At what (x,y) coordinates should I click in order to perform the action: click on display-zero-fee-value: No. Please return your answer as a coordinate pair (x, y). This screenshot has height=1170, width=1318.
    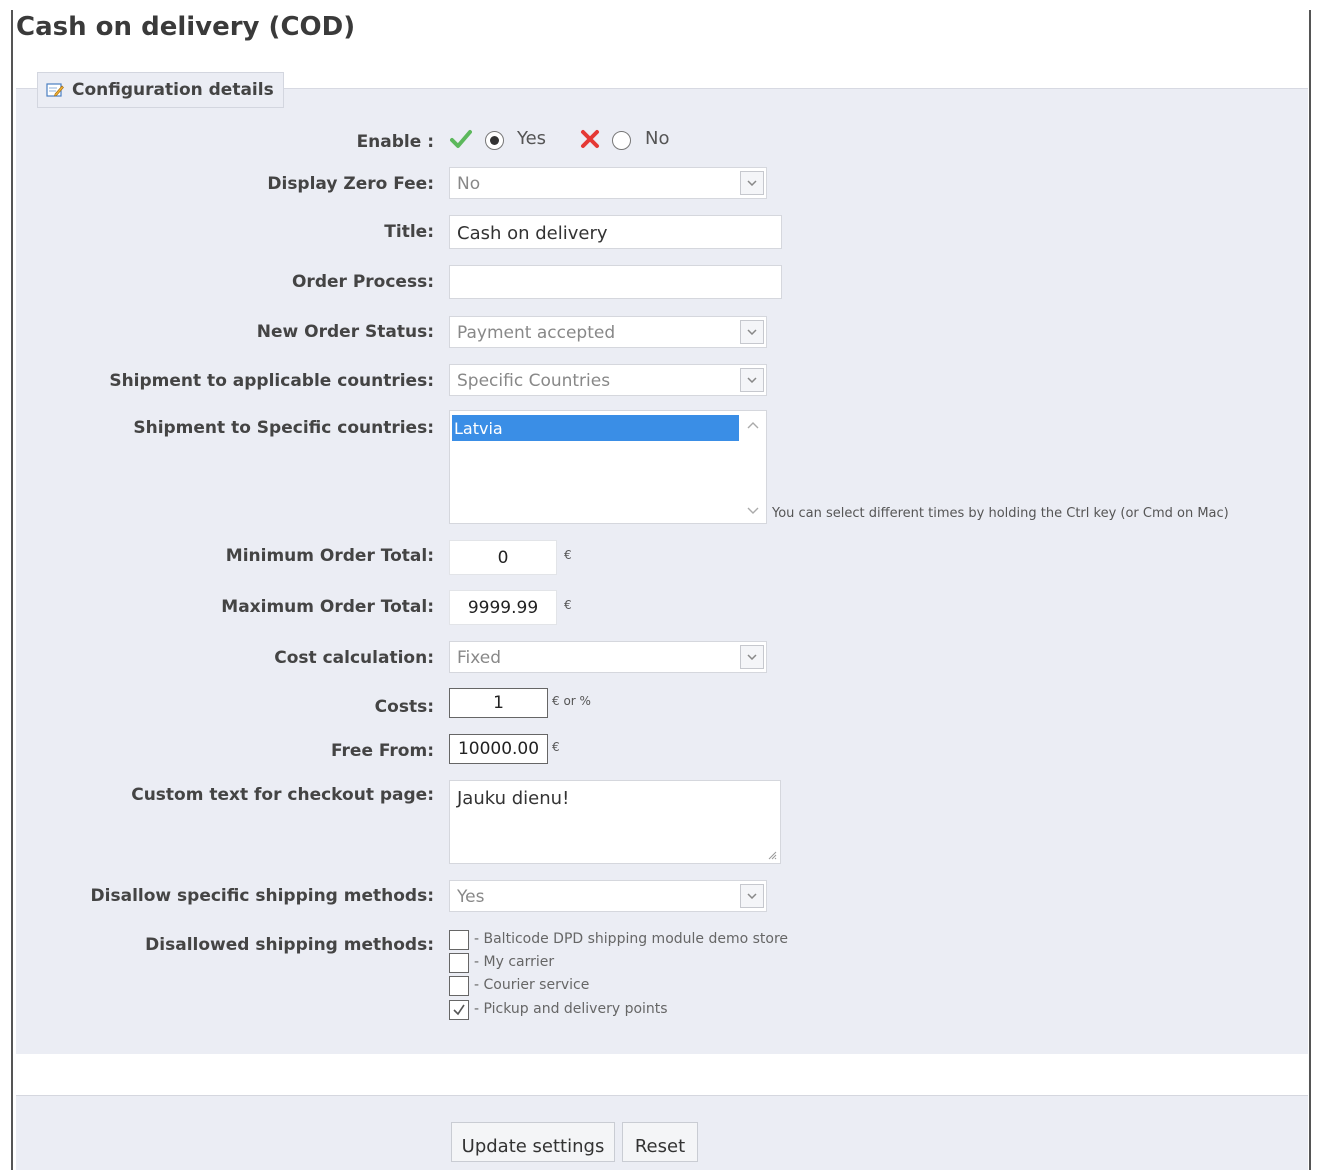
    Looking at the image, I should click on (469, 184).